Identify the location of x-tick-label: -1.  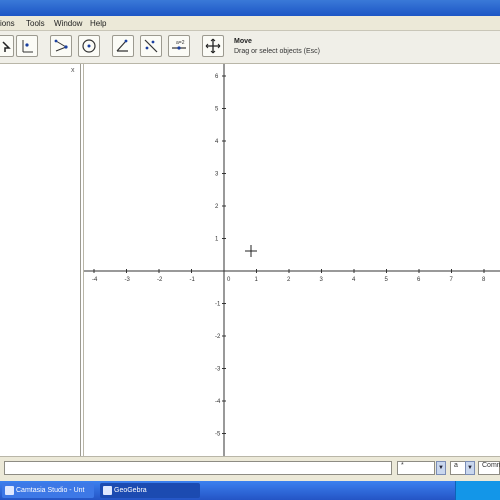
(193, 280).